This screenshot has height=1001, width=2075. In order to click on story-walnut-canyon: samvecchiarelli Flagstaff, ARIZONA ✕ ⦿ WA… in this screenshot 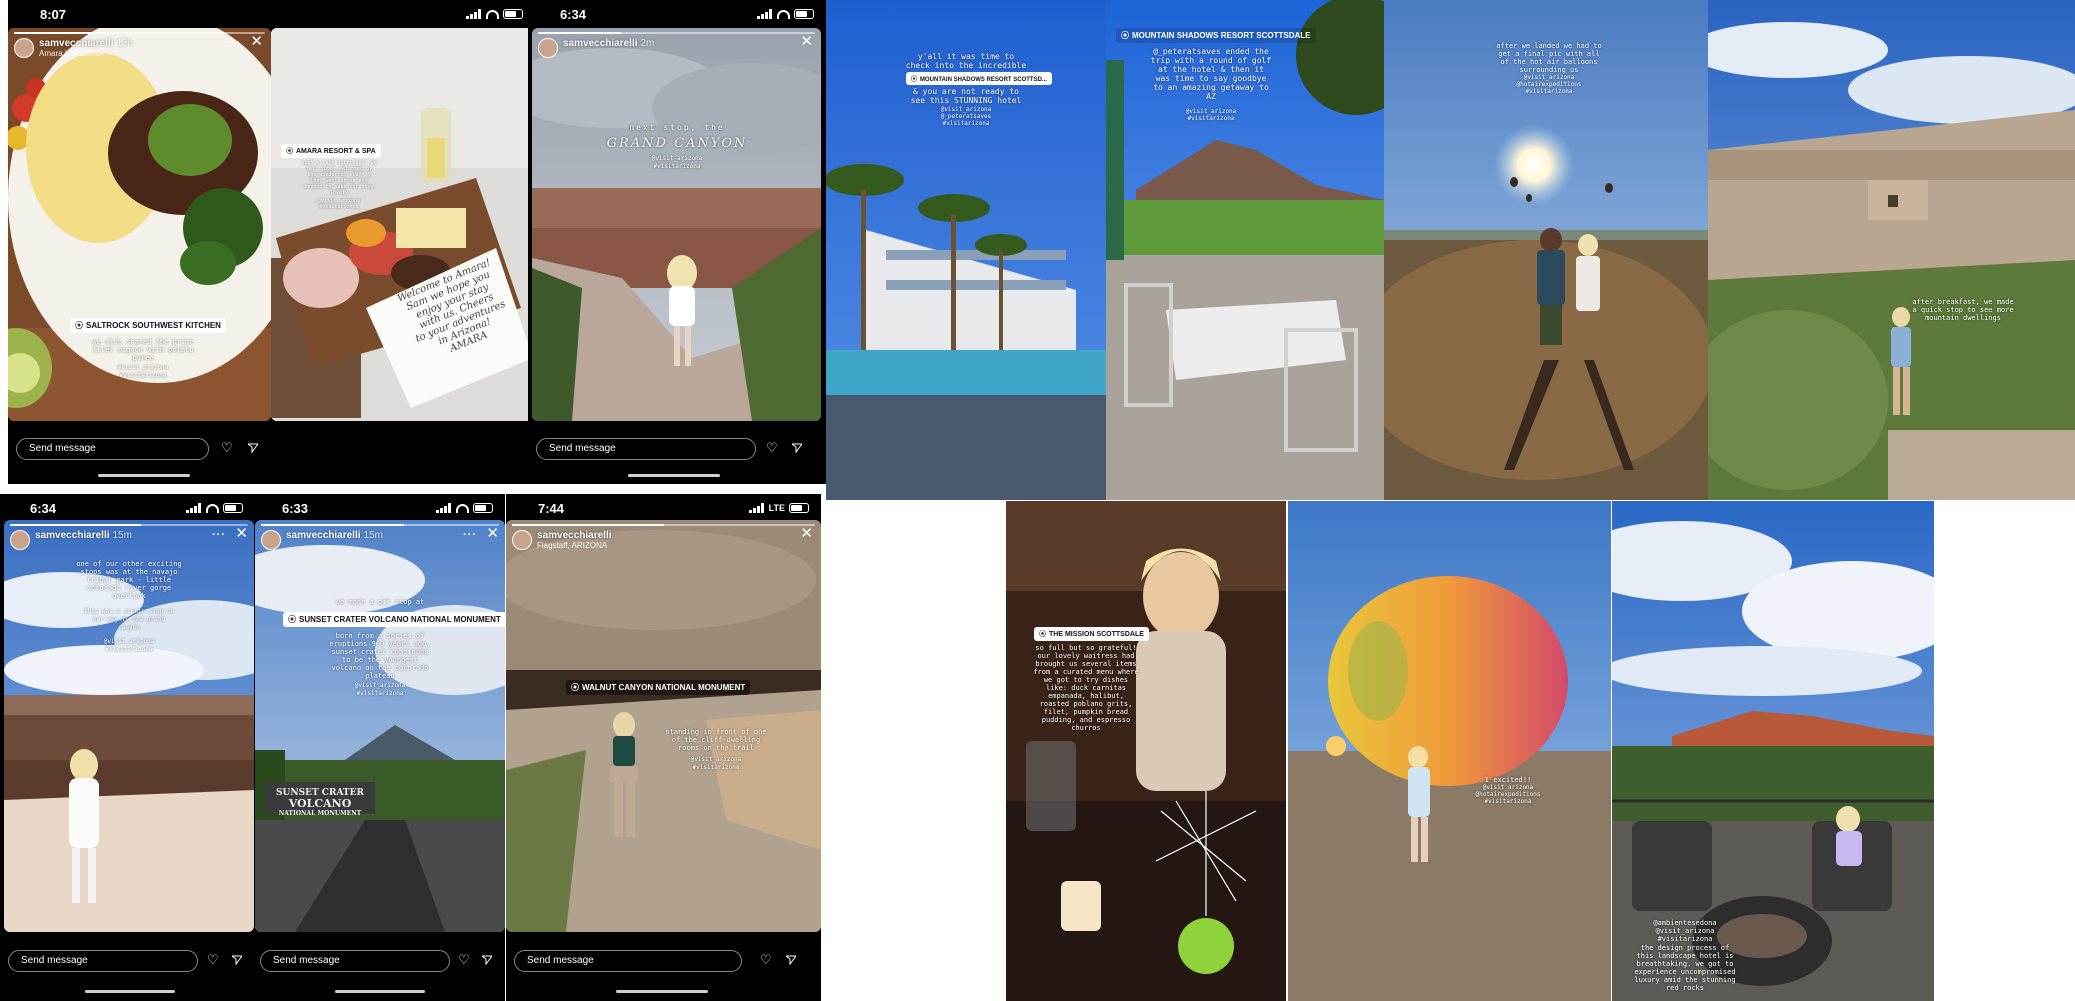, I will do `click(663, 726)`.